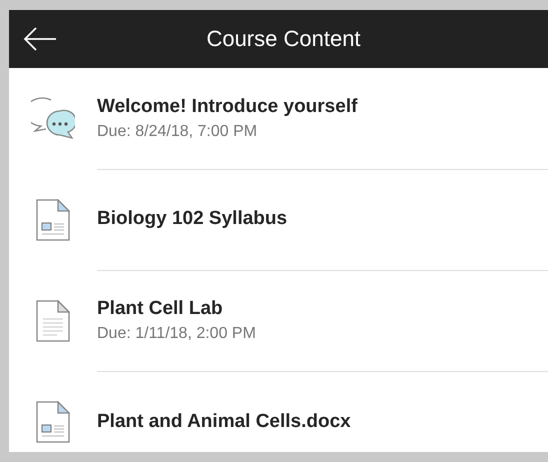 The image size is (548, 462). What do you see at coordinates (177, 333) in the screenshot?
I see `due-date: Due: 1/11/18, 2:00 PM` at bounding box center [177, 333].